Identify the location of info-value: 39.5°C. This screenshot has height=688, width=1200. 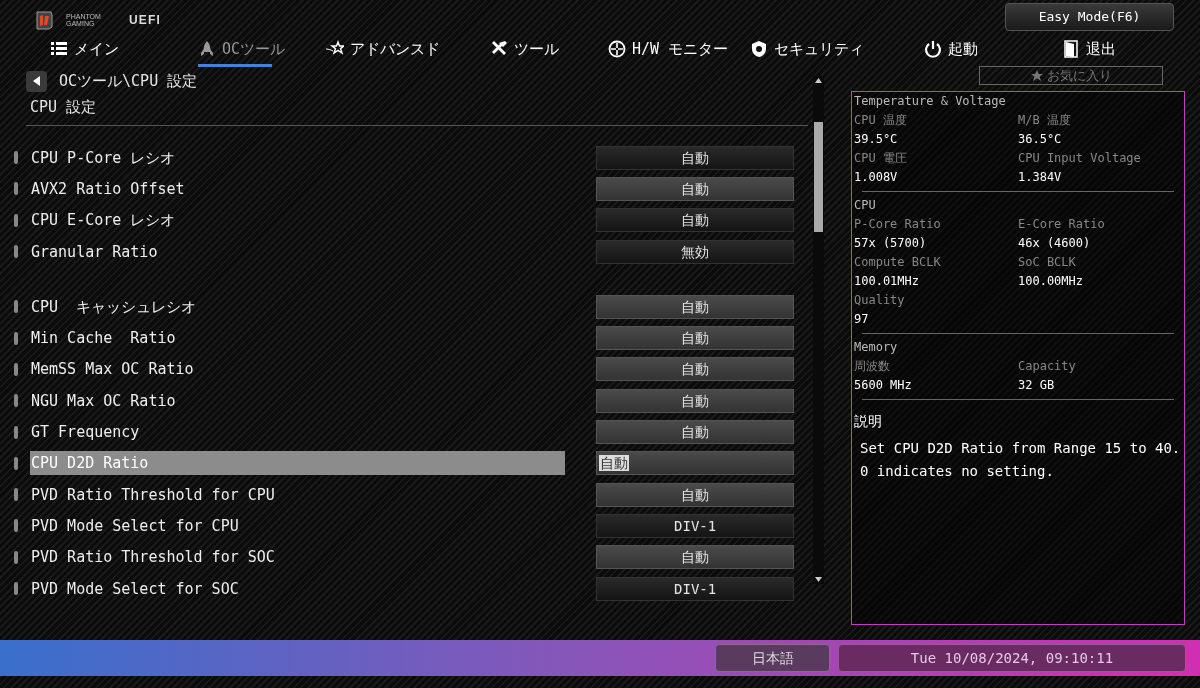
(876, 139).